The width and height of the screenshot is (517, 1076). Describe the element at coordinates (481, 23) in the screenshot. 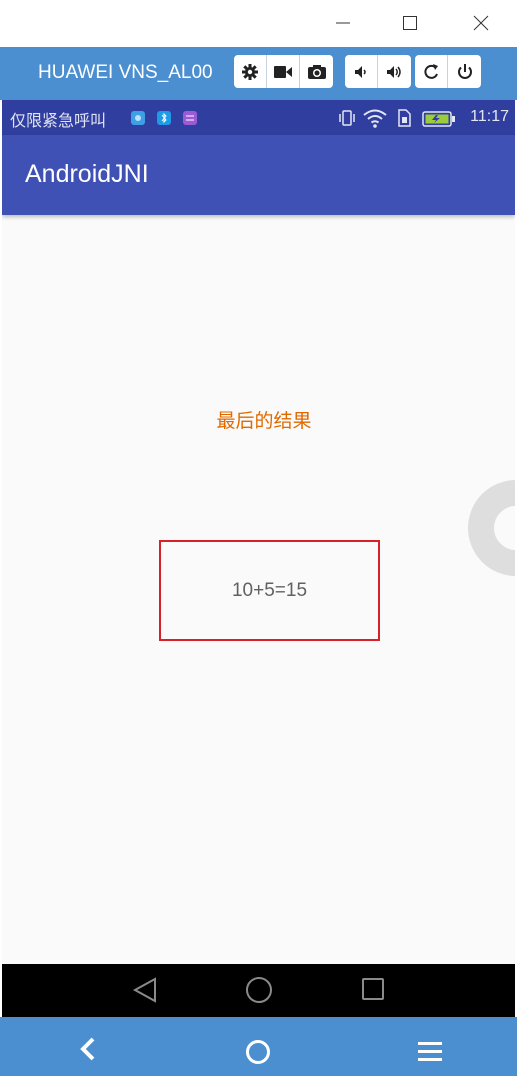

I see `close-icon` at that location.